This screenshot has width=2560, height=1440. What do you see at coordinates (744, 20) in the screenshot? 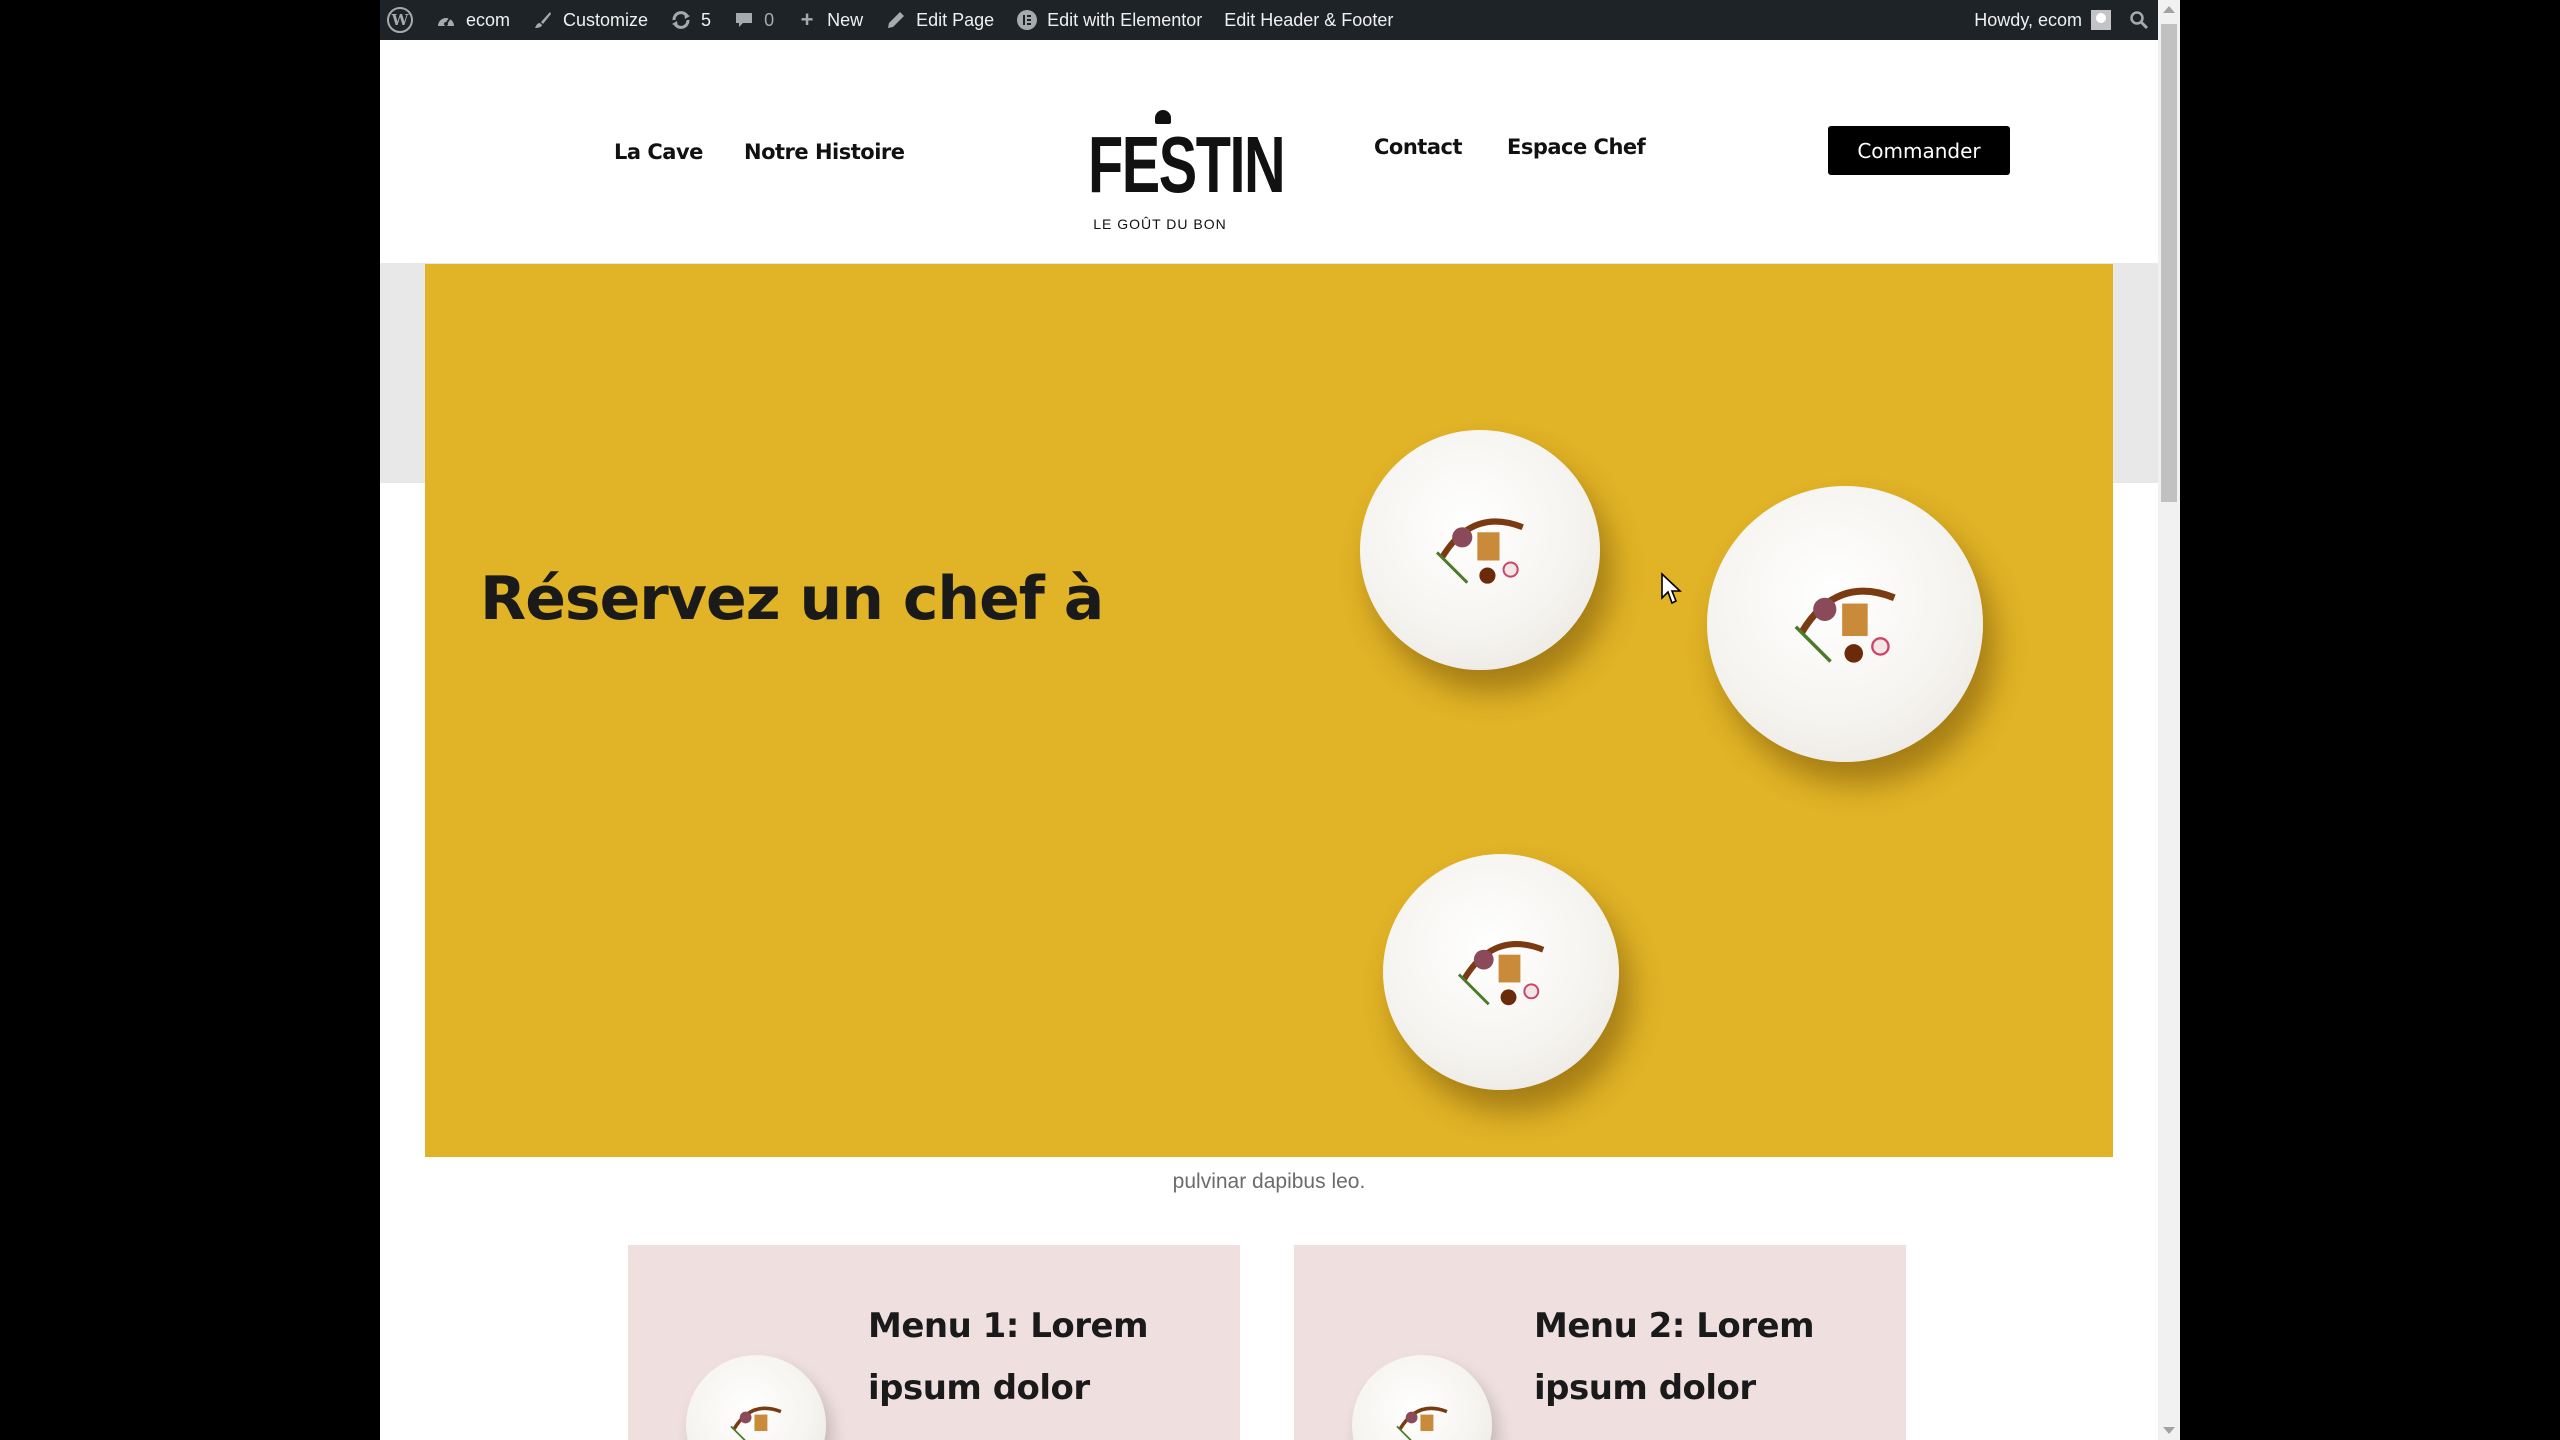
I see `comment-icon` at bounding box center [744, 20].